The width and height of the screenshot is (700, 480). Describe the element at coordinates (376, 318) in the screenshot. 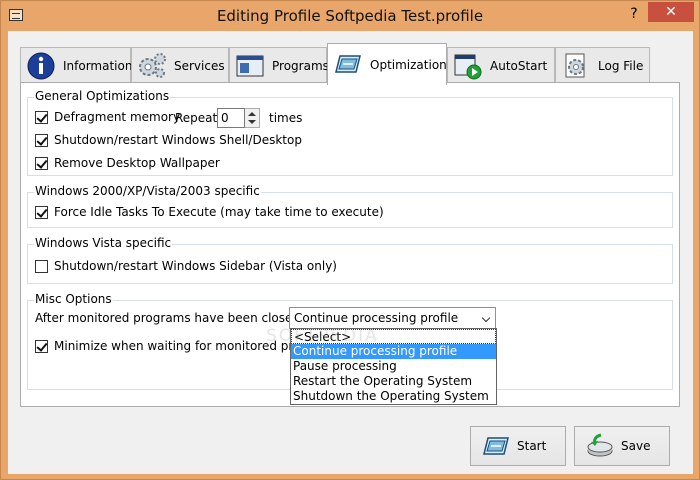

I see `select-value: Continue processing profile` at that location.